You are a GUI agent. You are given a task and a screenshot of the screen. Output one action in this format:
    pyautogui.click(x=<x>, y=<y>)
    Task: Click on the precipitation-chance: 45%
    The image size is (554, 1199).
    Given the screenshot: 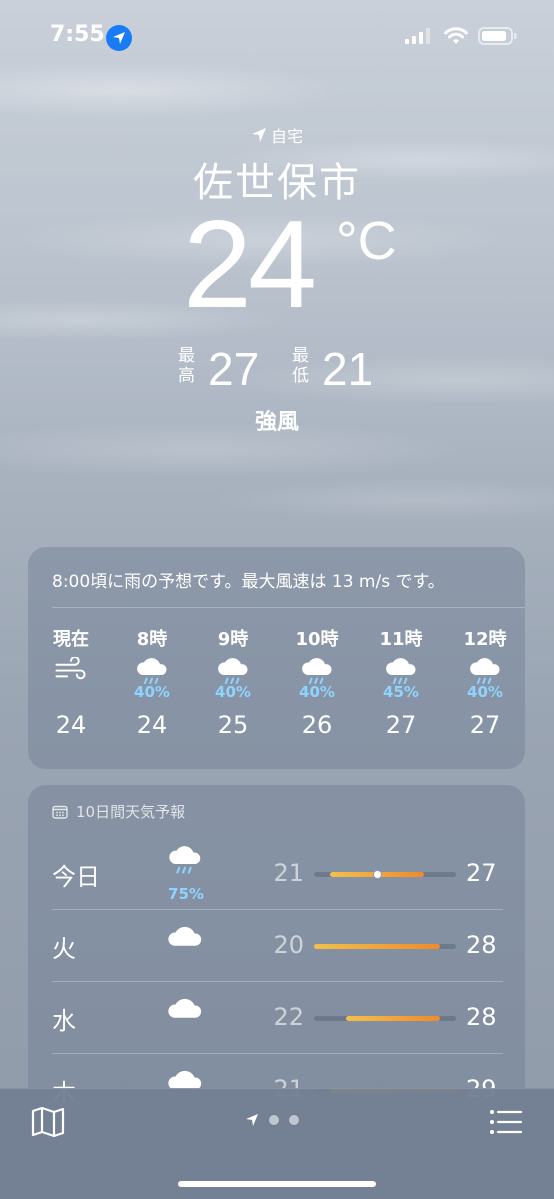 What is the action you would take?
    pyautogui.click(x=401, y=692)
    